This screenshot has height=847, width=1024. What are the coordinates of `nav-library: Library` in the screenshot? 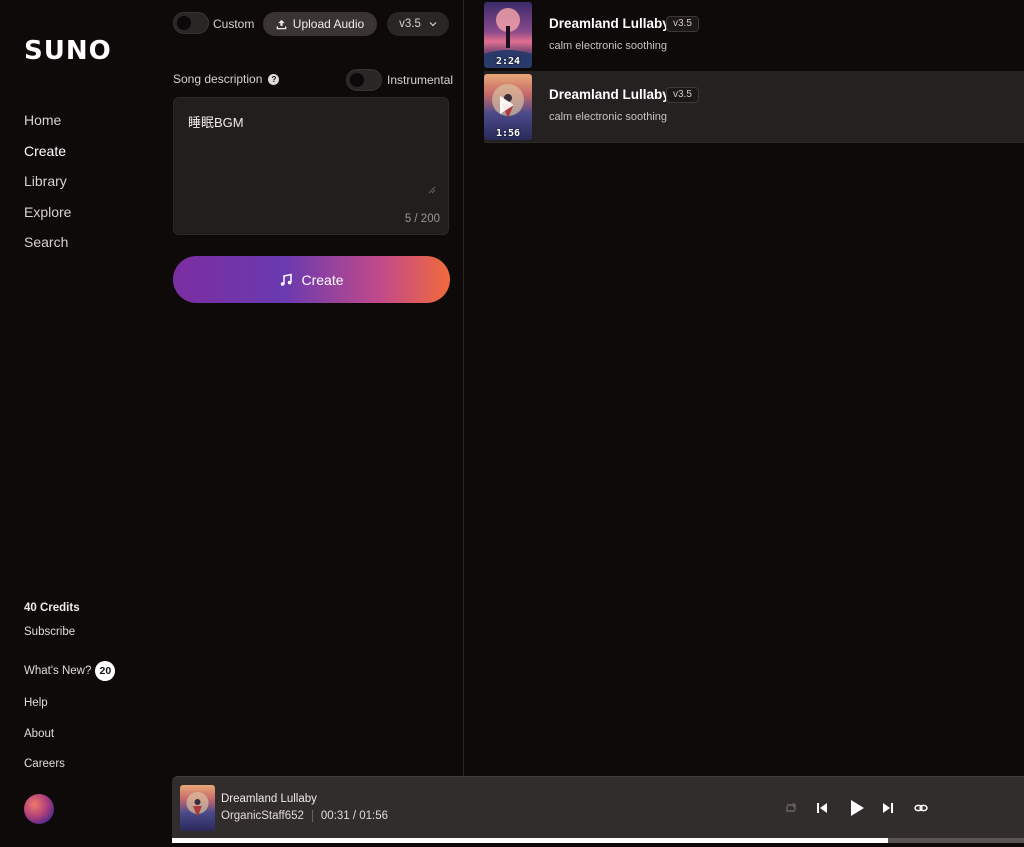 It's located at (47, 186).